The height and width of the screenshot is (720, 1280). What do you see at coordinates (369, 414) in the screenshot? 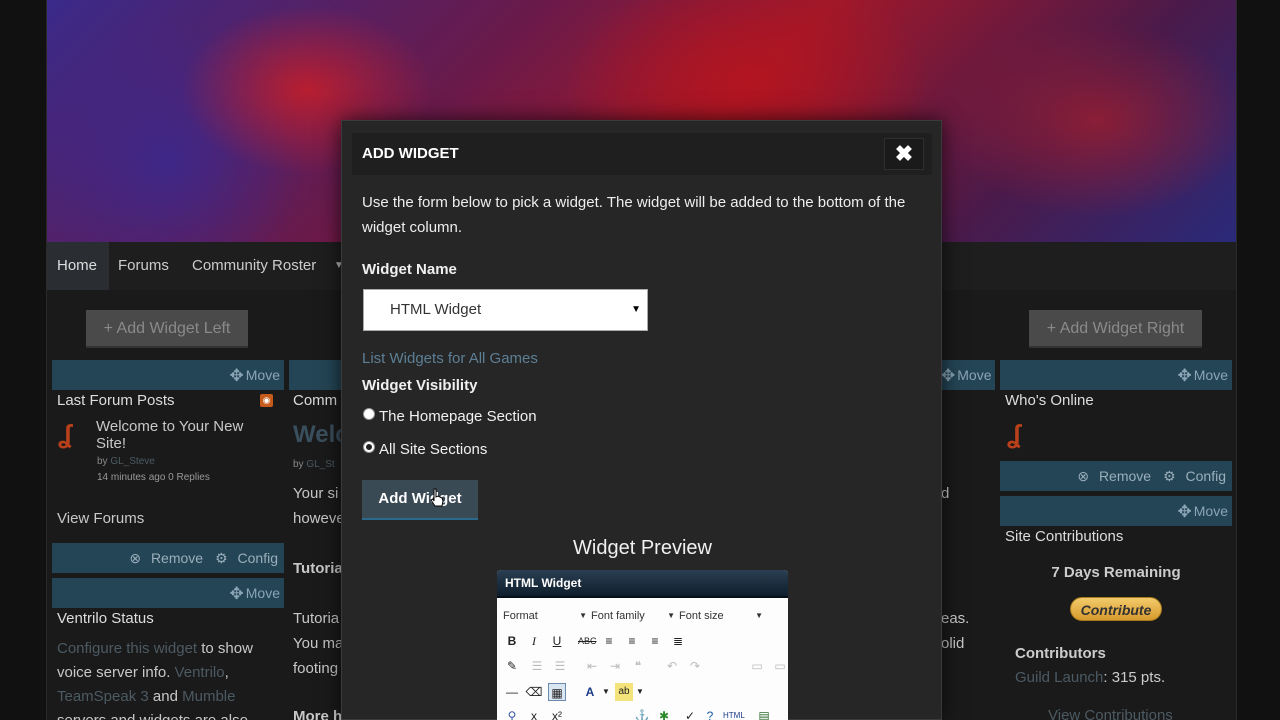
I see `radio-homepage-section` at bounding box center [369, 414].